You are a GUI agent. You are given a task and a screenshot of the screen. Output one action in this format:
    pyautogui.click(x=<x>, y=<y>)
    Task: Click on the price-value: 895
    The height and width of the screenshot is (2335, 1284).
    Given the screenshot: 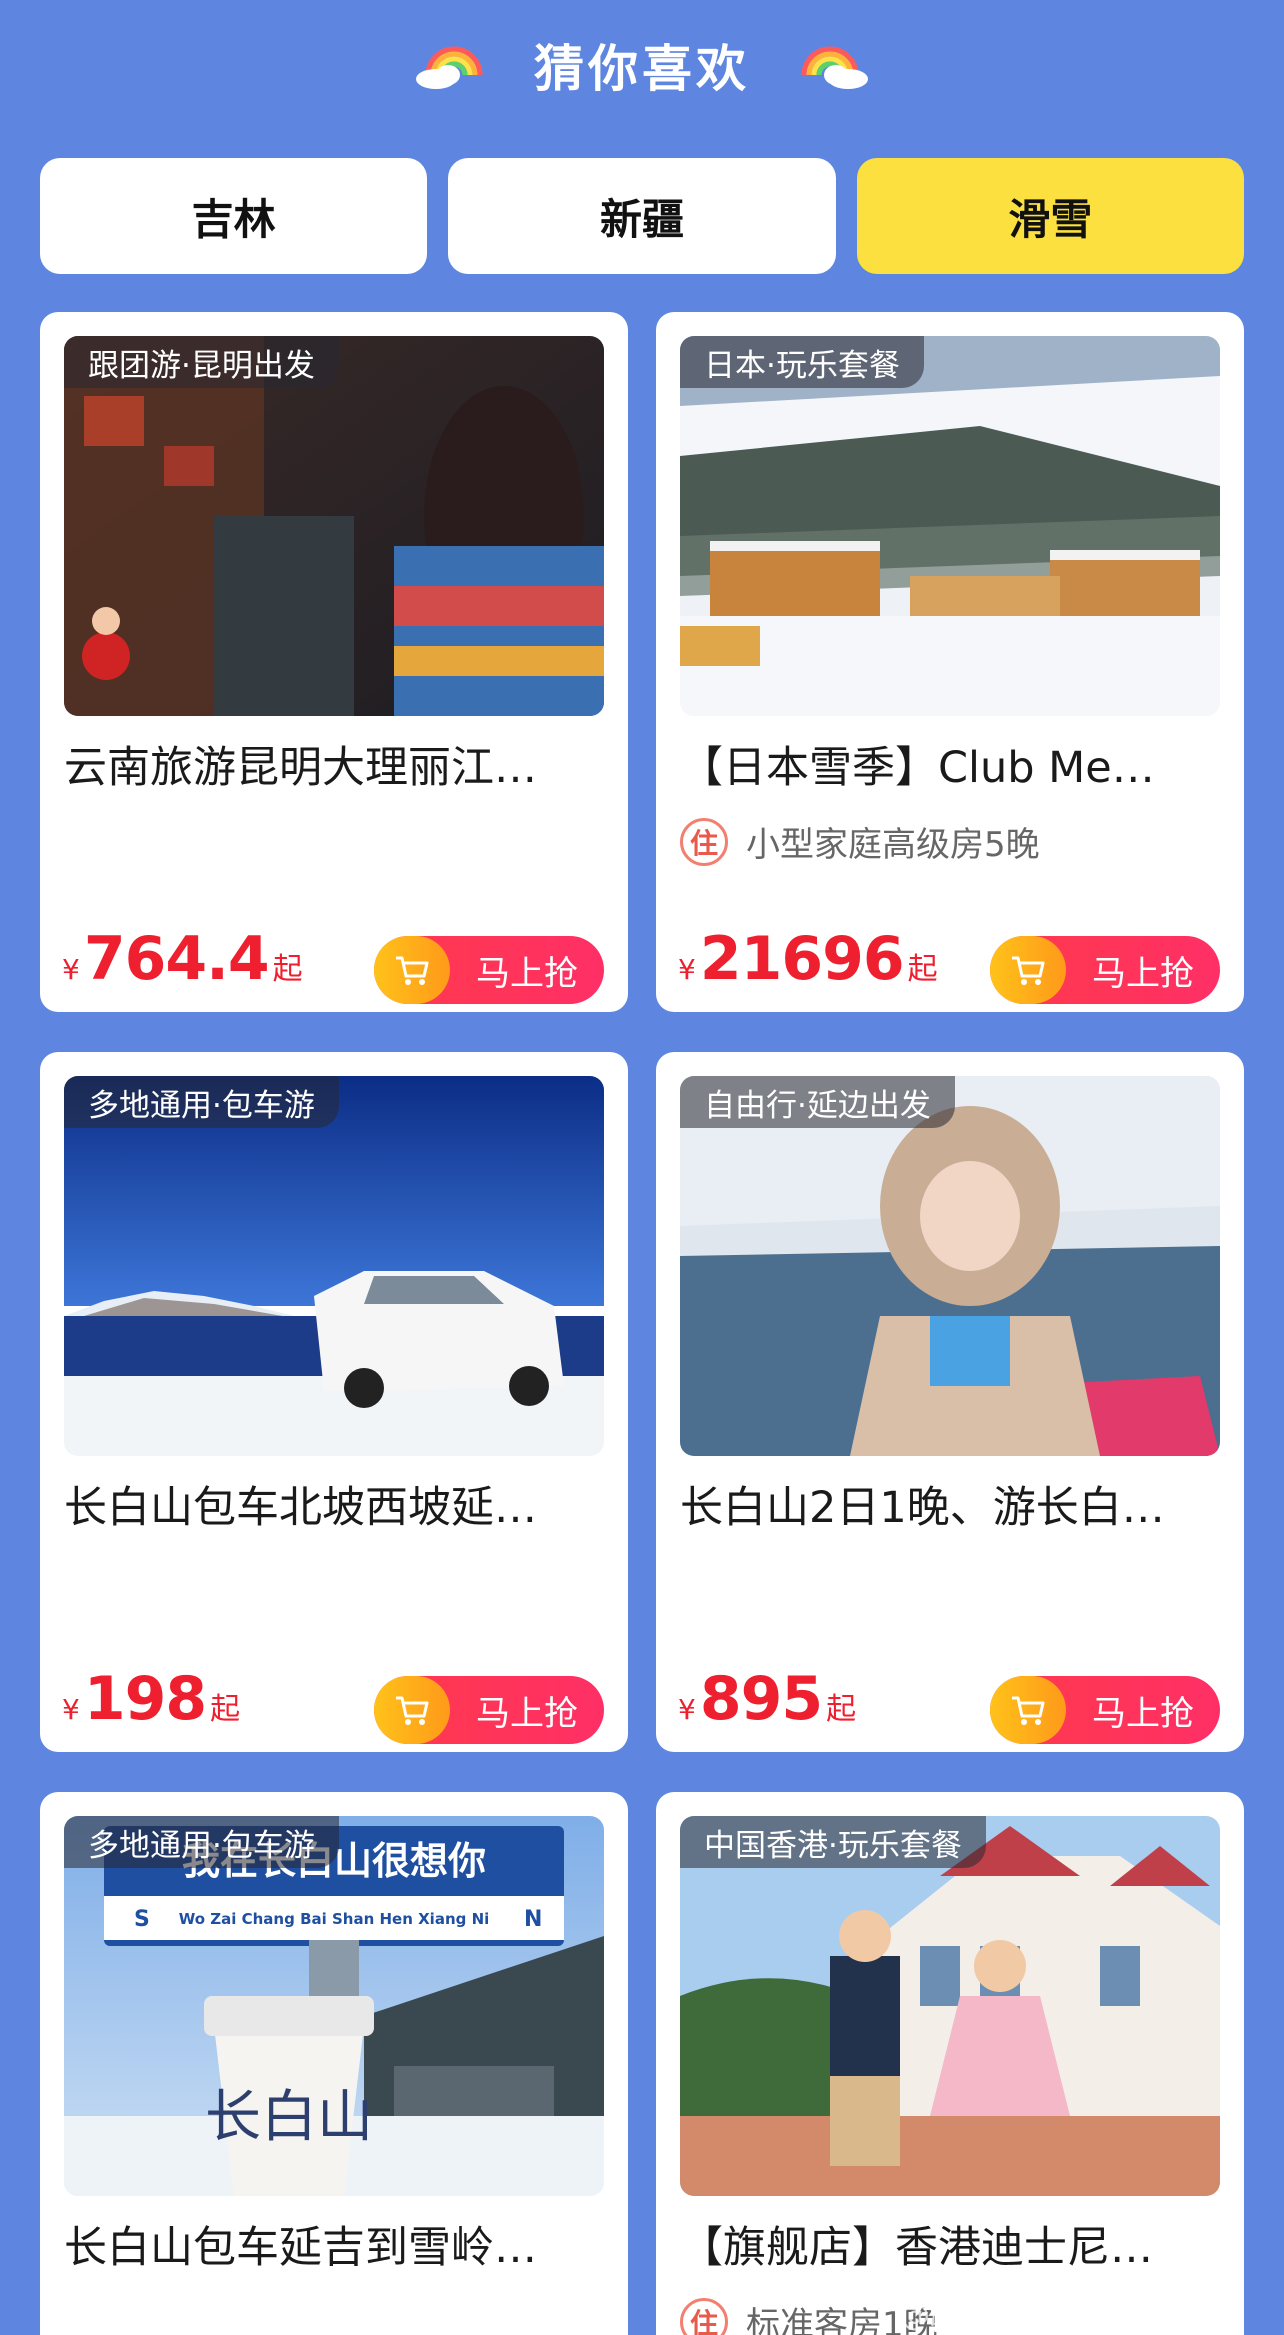 What is the action you would take?
    pyautogui.click(x=761, y=1699)
    